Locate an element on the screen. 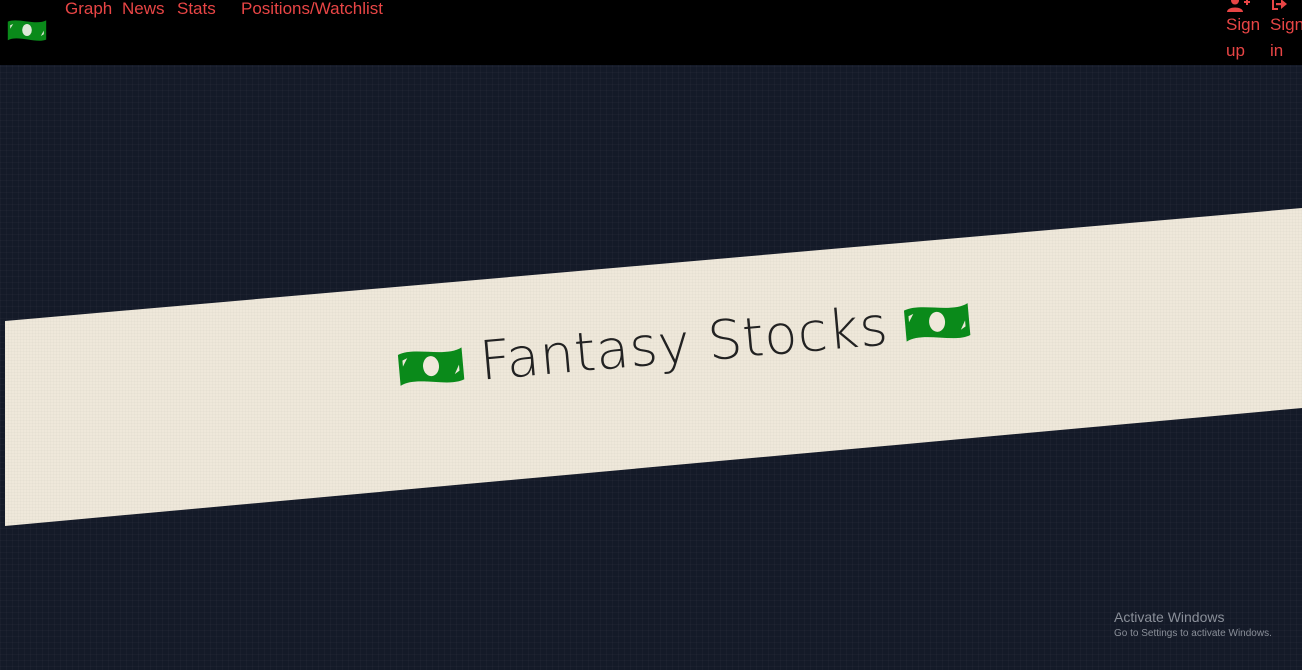 Image resolution: width=1302 pixels, height=670 pixels. nav-link-graph: Graph is located at coordinates (88, 10).